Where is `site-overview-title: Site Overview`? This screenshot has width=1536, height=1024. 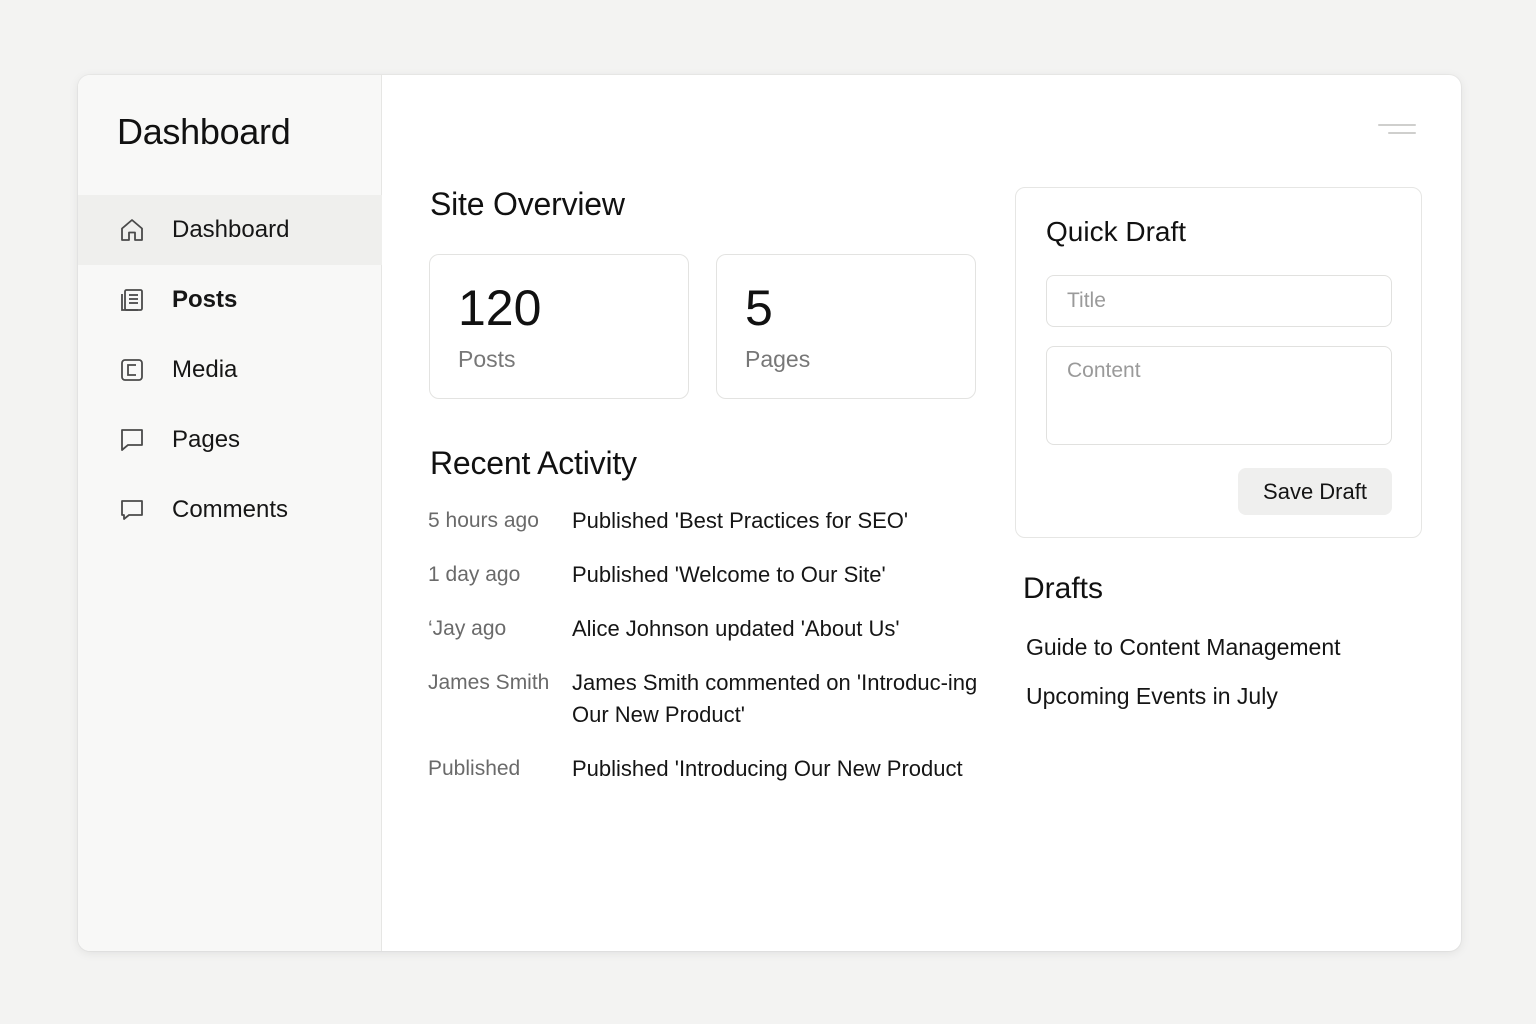 site-overview-title: Site Overview is located at coordinates (527, 204).